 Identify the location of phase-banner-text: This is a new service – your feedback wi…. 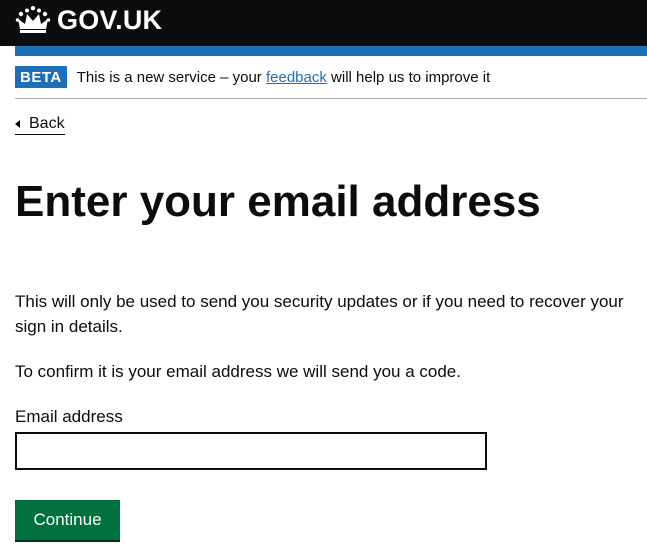
(284, 77).